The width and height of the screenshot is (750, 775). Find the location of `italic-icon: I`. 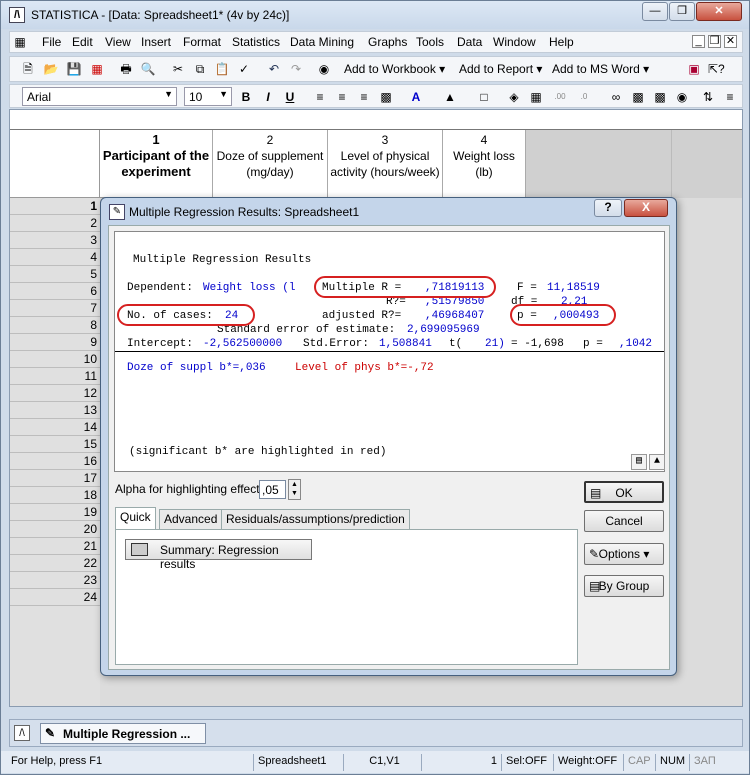

italic-icon: I is located at coordinates (268, 97).